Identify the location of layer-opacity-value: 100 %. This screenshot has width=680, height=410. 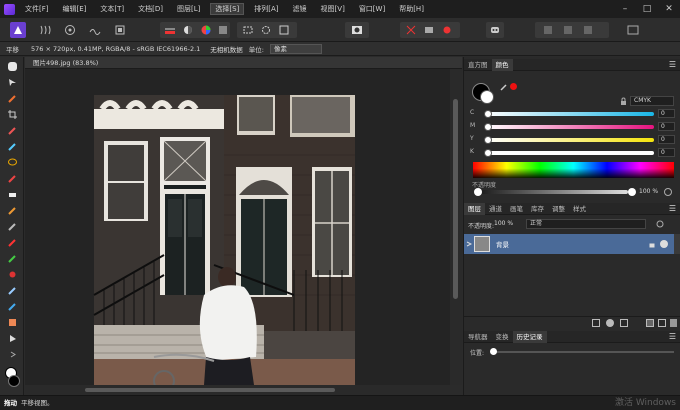
(507, 224).